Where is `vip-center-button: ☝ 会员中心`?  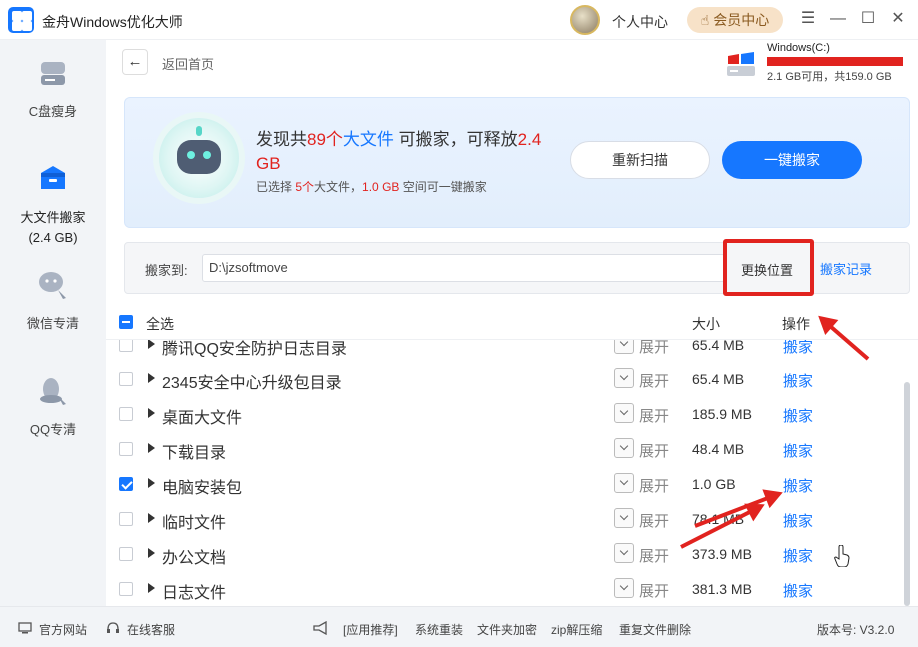
vip-center-button: ☝ 会员中心 is located at coordinates (735, 20).